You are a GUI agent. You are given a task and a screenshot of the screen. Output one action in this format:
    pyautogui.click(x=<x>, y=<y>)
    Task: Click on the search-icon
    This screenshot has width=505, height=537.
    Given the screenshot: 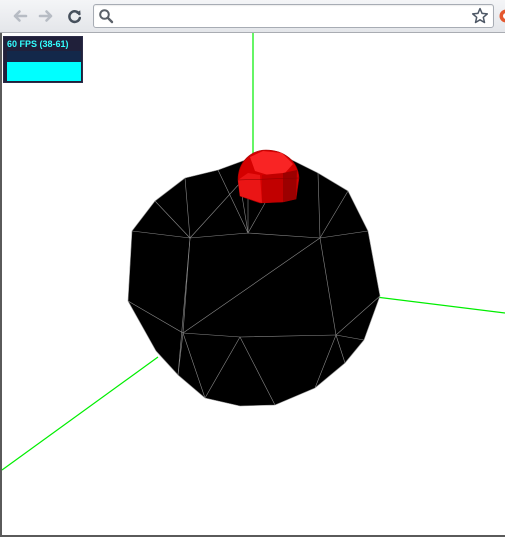 What is the action you would take?
    pyautogui.click(x=106, y=16)
    